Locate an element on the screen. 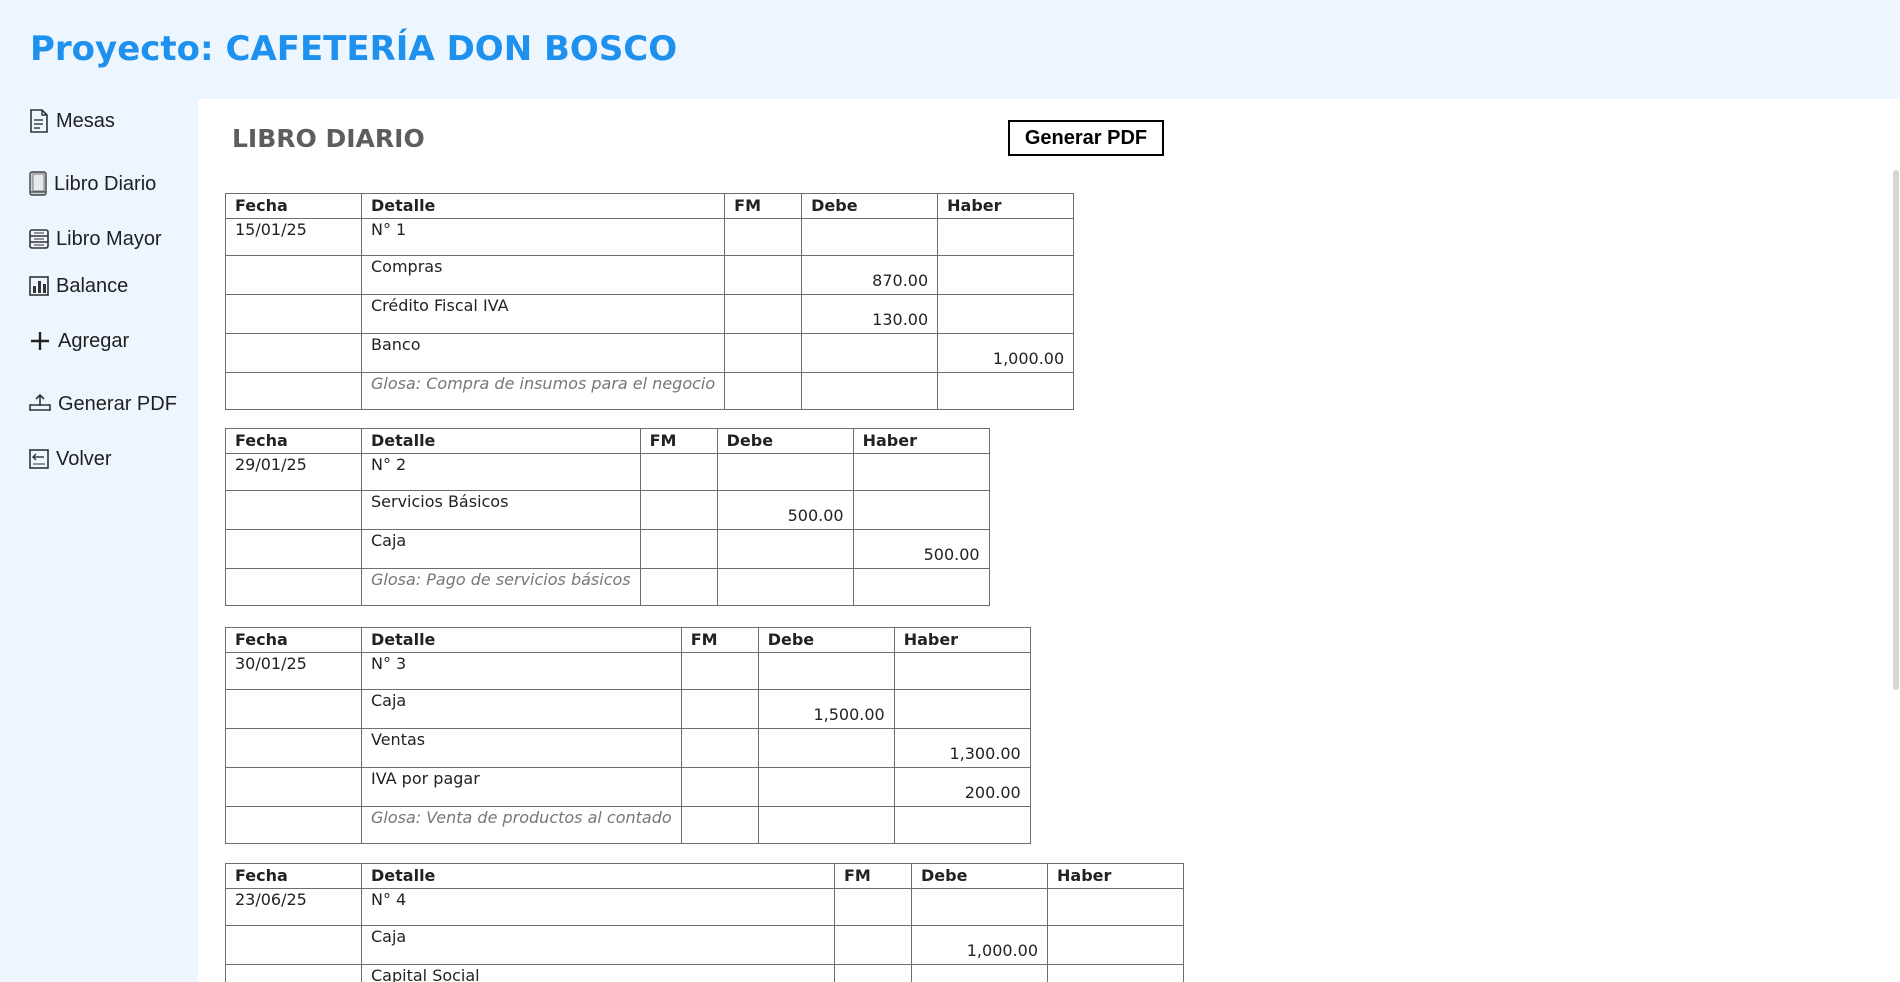 This screenshot has width=1900, height=982. sidebar-item-libro-mayor: Libro Mayor is located at coordinates (95, 239).